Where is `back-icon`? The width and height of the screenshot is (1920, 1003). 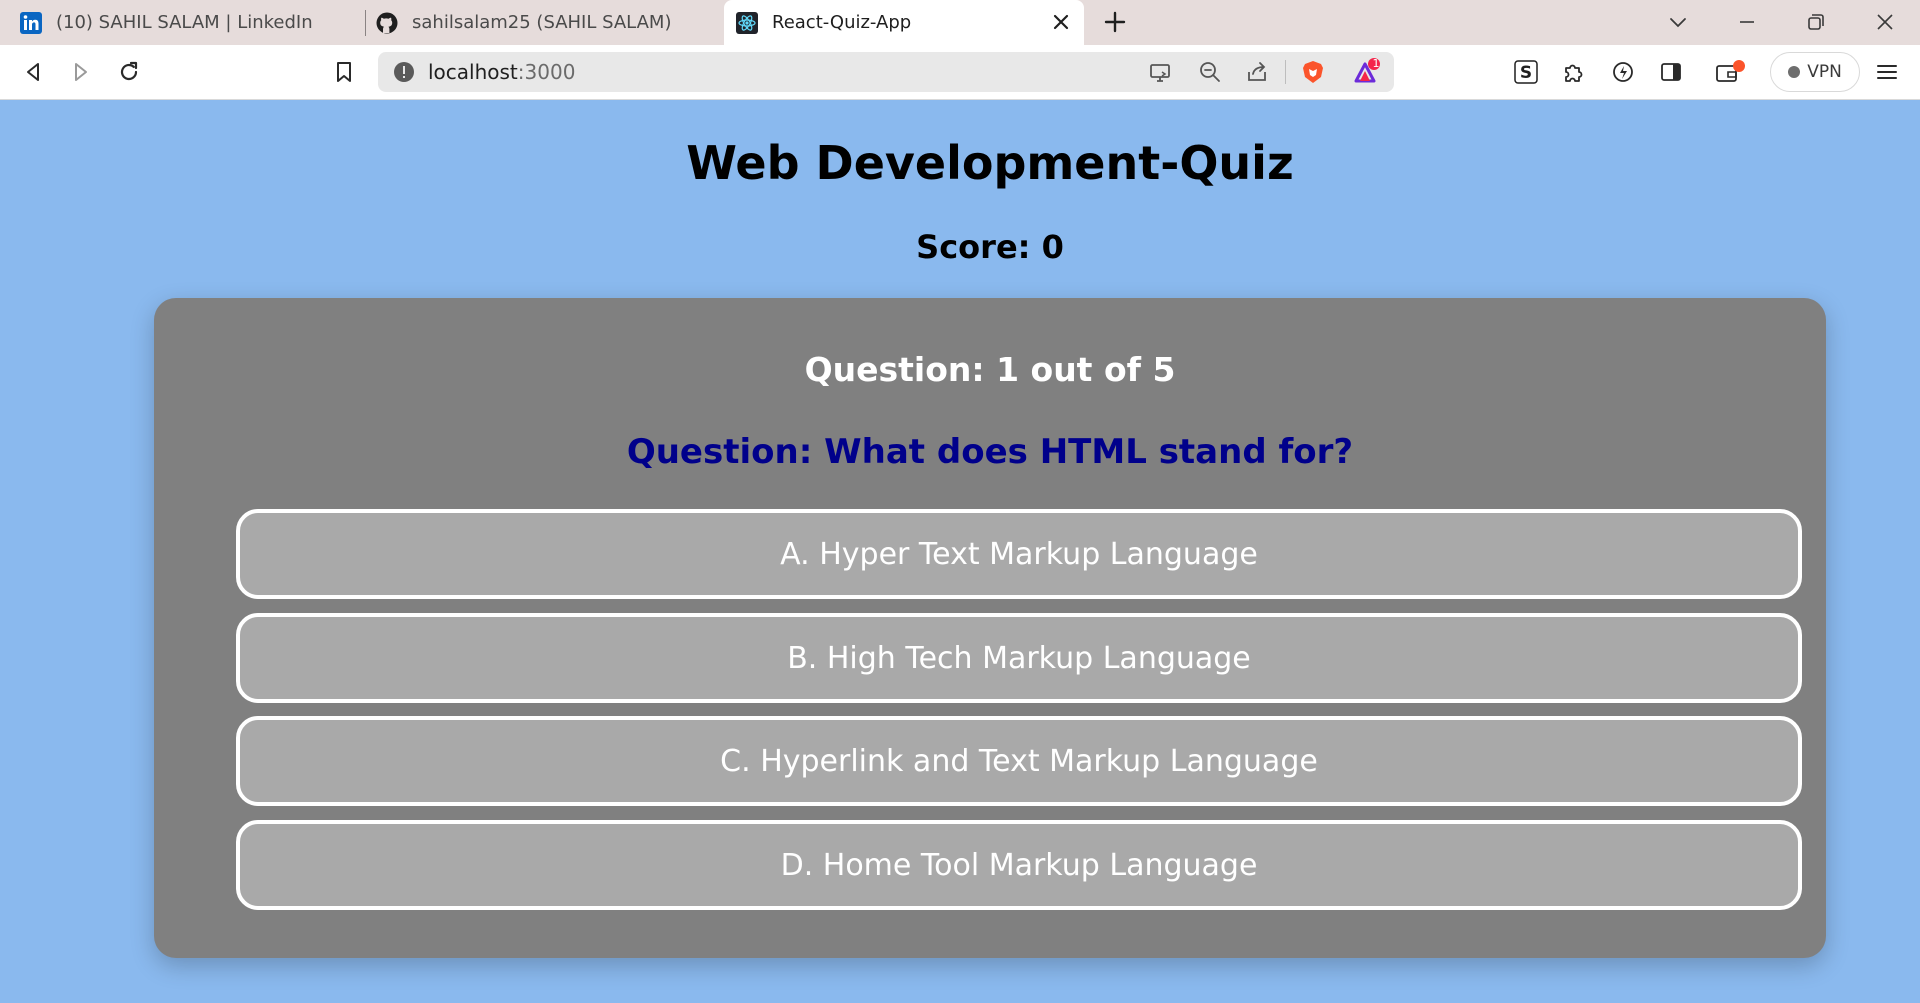 back-icon is located at coordinates (33, 72).